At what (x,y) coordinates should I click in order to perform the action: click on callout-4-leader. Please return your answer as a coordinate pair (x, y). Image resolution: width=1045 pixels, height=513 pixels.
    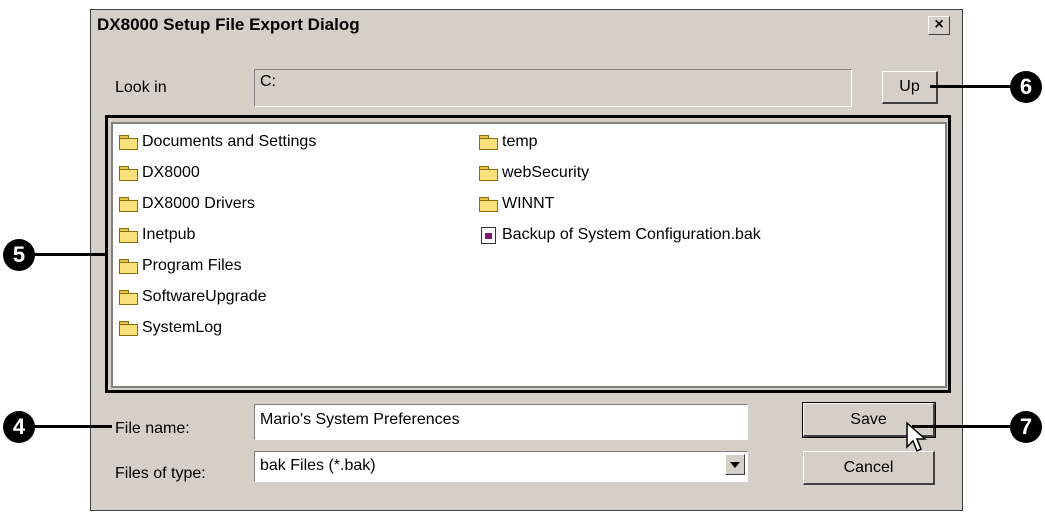
    Looking at the image, I should click on (72, 426).